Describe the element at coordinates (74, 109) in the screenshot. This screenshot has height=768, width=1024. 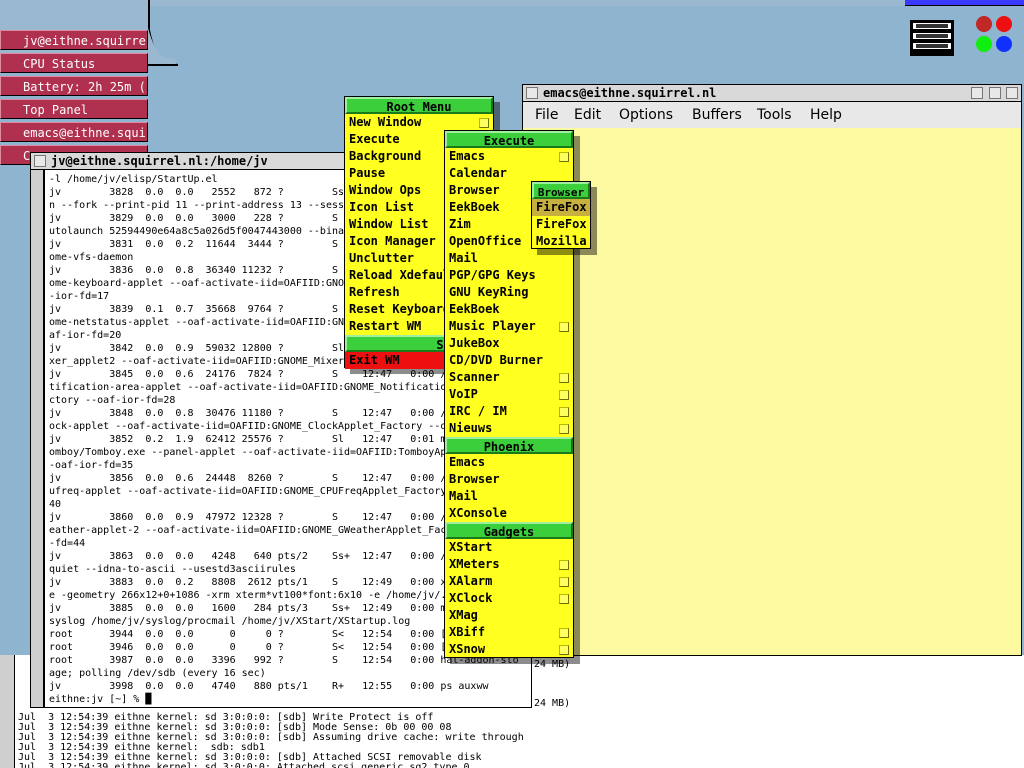
I see `panel-item-top-panel: Top Panel` at that location.